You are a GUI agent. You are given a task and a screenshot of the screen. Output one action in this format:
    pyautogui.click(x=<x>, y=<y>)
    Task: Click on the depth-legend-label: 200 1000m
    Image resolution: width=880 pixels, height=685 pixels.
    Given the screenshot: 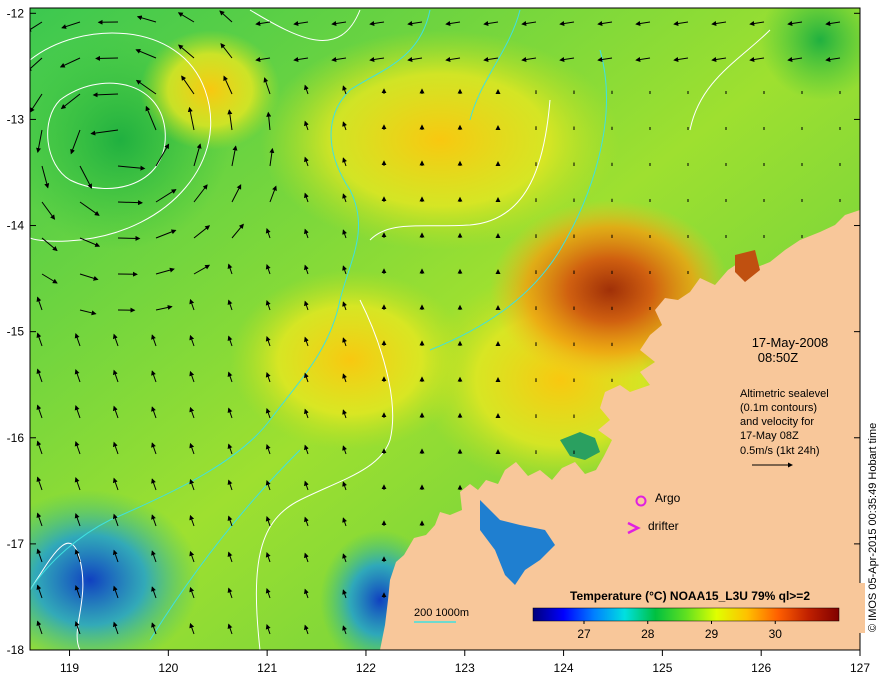 What is the action you would take?
    pyautogui.click(x=441, y=613)
    